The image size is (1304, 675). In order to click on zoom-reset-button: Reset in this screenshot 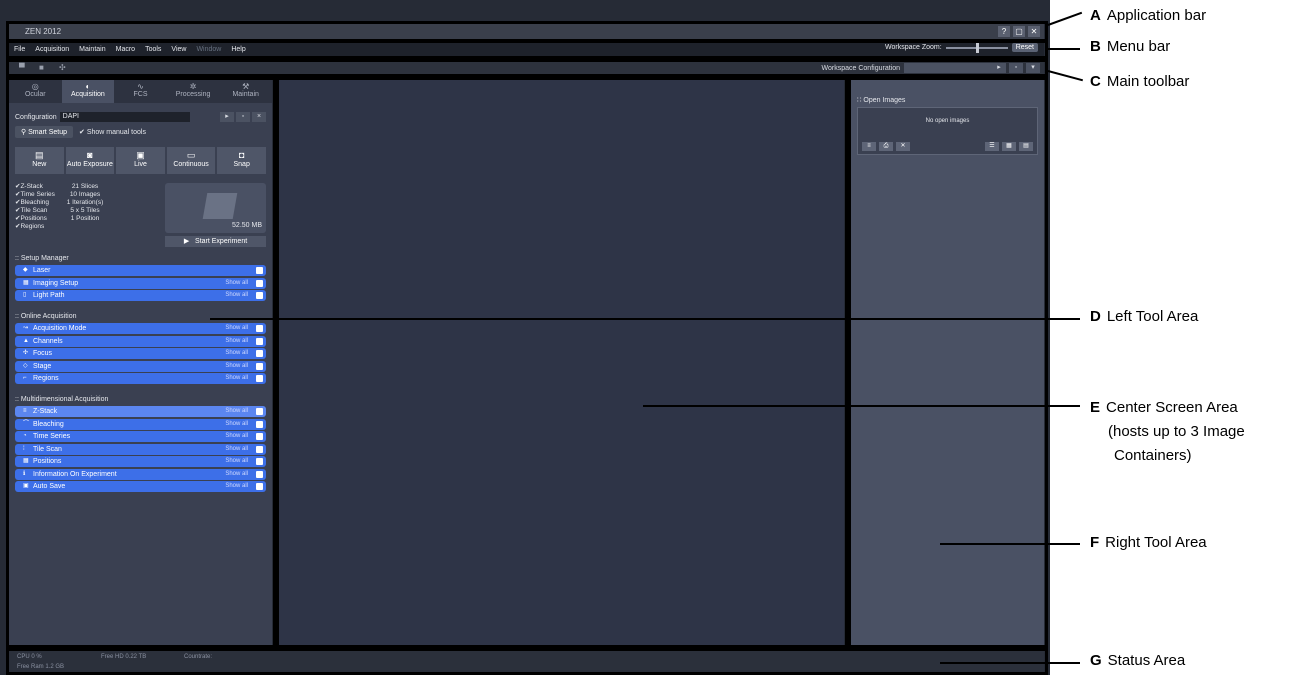, I will do `click(1024, 47)`.